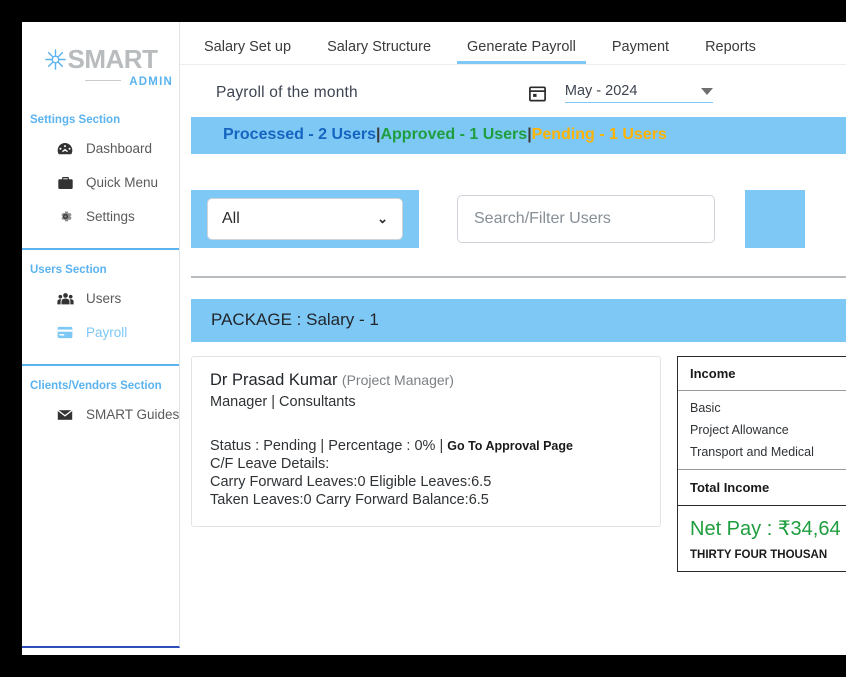  What do you see at coordinates (752, 452) in the screenshot?
I see `income-row: Transport and Medical` at bounding box center [752, 452].